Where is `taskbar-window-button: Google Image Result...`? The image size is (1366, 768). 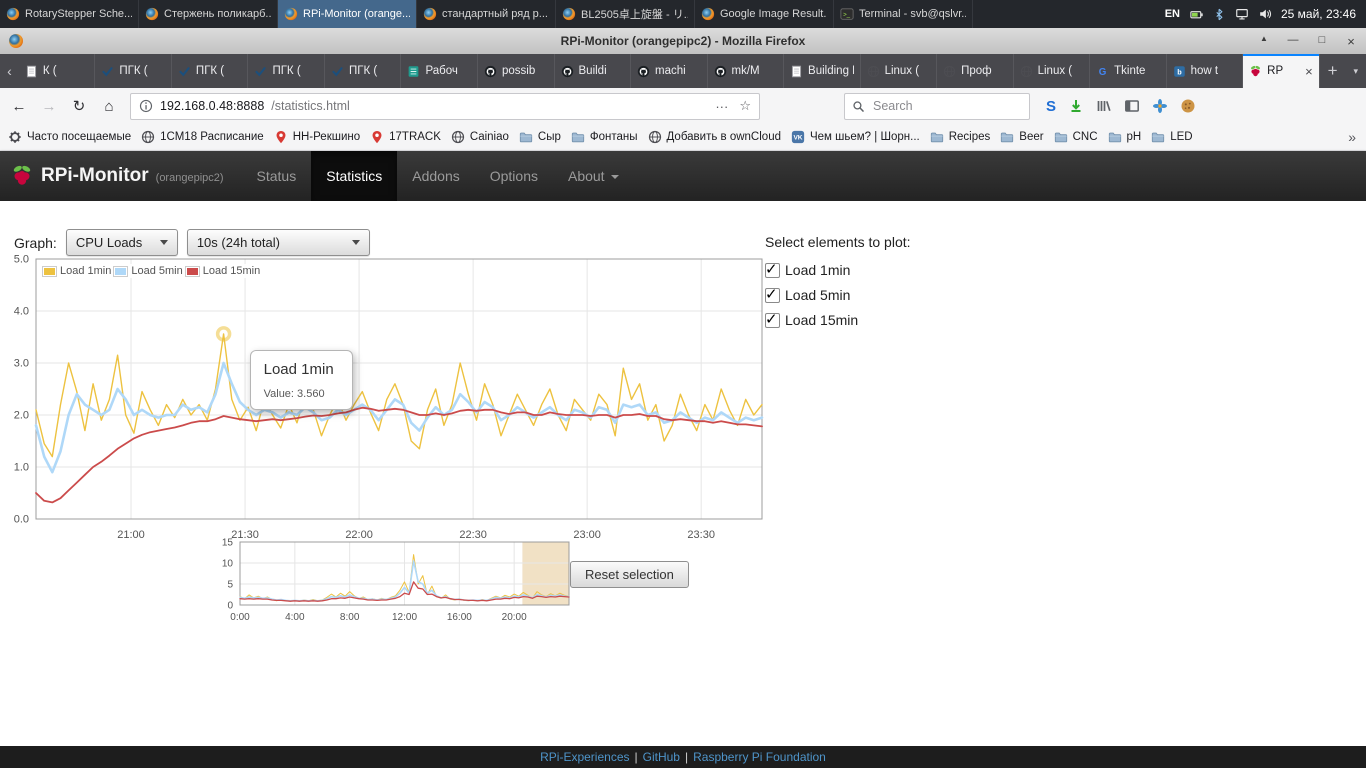
taskbar-window-button: Google Image Result... is located at coordinates (764, 14).